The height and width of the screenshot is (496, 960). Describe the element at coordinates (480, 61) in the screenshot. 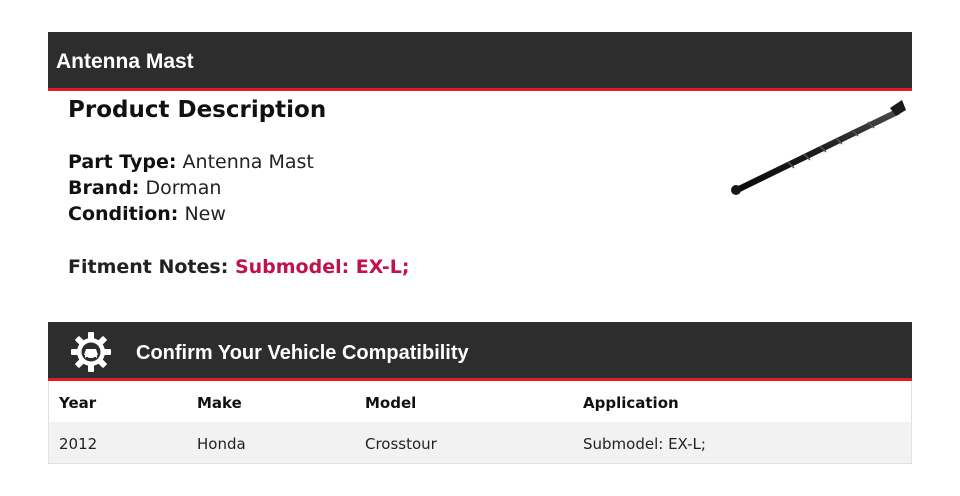

I see `product-title-bar: Antenna Mast` at that location.